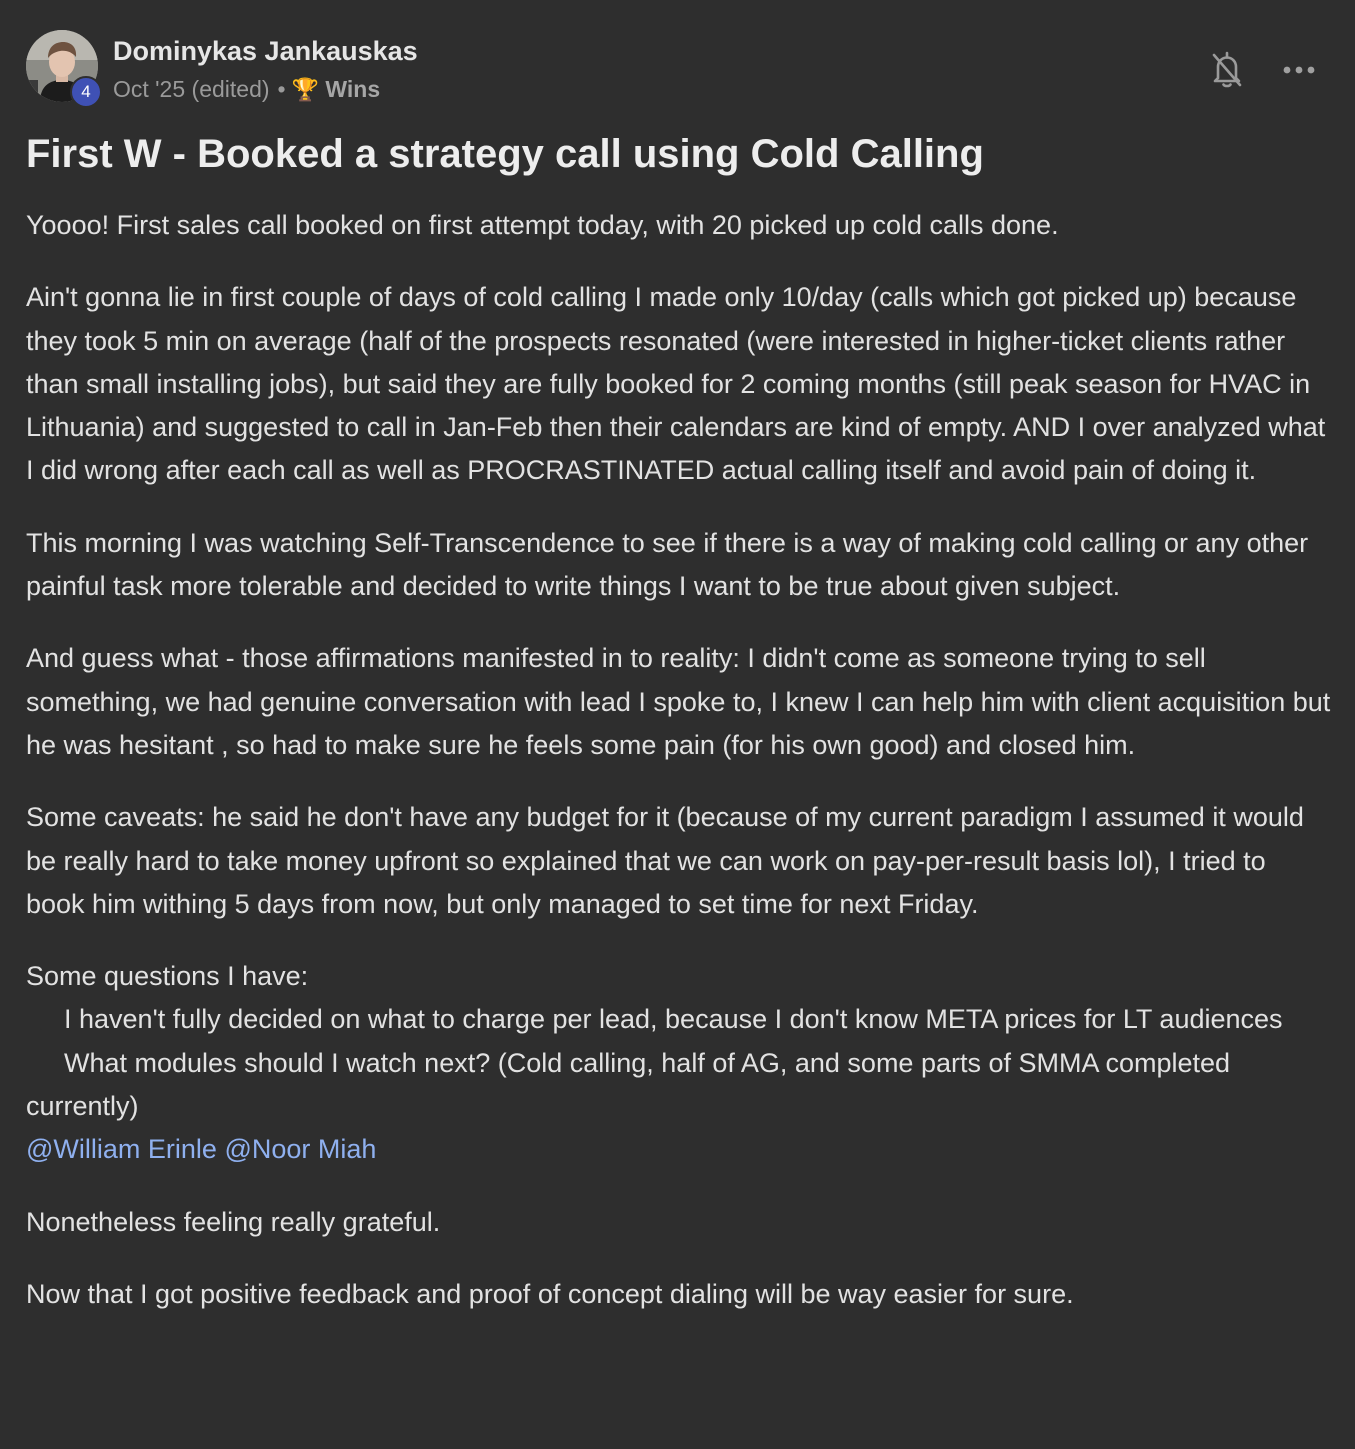  What do you see at coordinates (352, 89) in the screenshot?
I see `post-category: Wins` at bounding box center [352, 89].